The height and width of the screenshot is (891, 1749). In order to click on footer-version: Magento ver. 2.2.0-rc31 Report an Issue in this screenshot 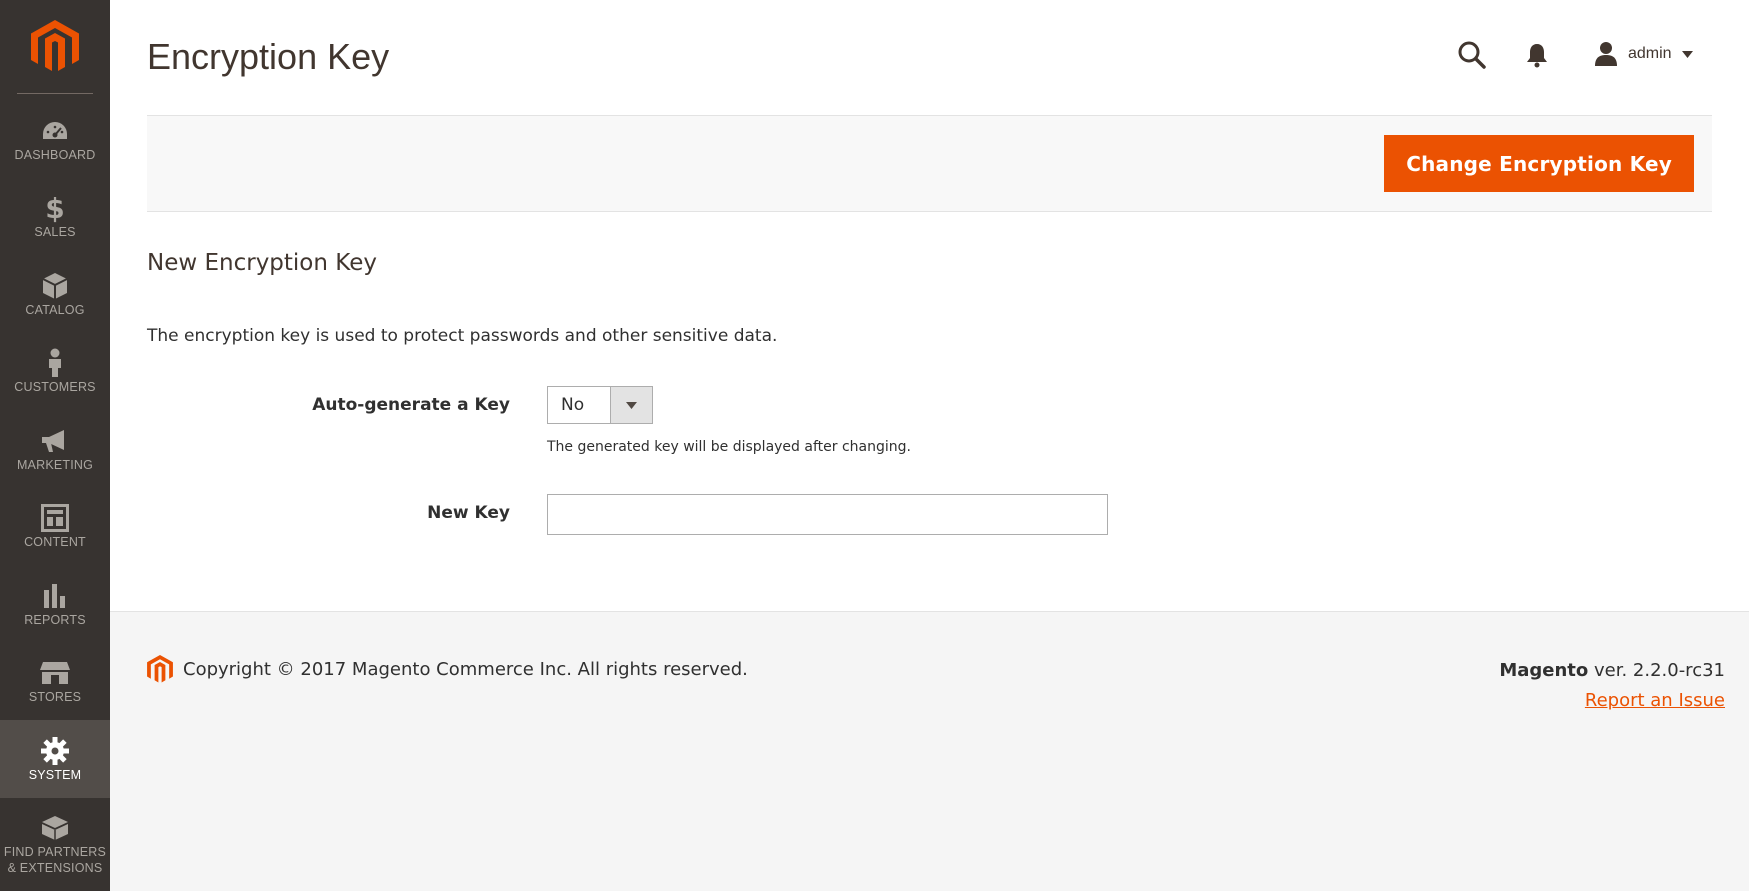, I will do `click(1612, 686)`.